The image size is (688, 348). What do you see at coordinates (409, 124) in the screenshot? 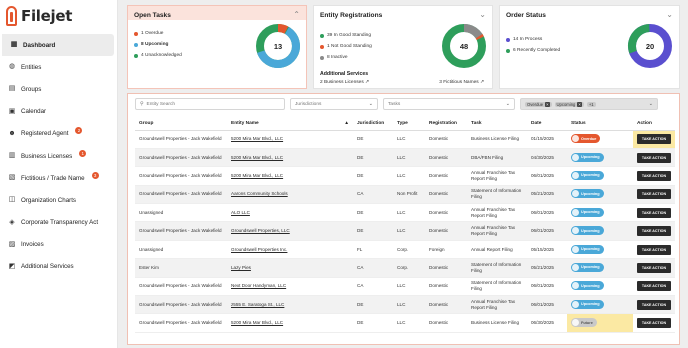
I see `column-header-type: Type` at bounding box center [409, 124].